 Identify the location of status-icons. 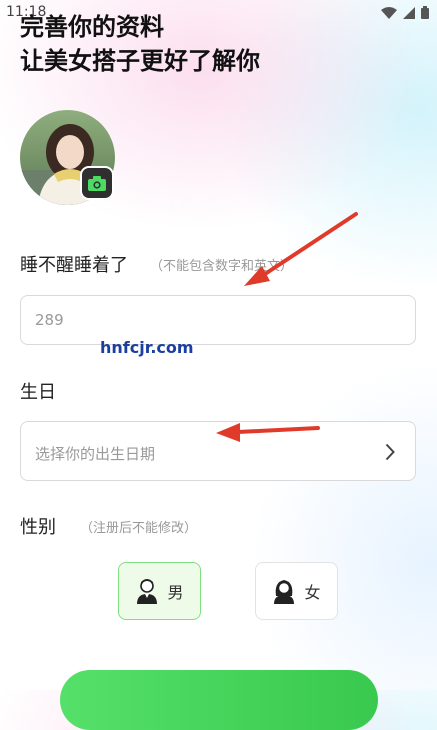
(405, 12).